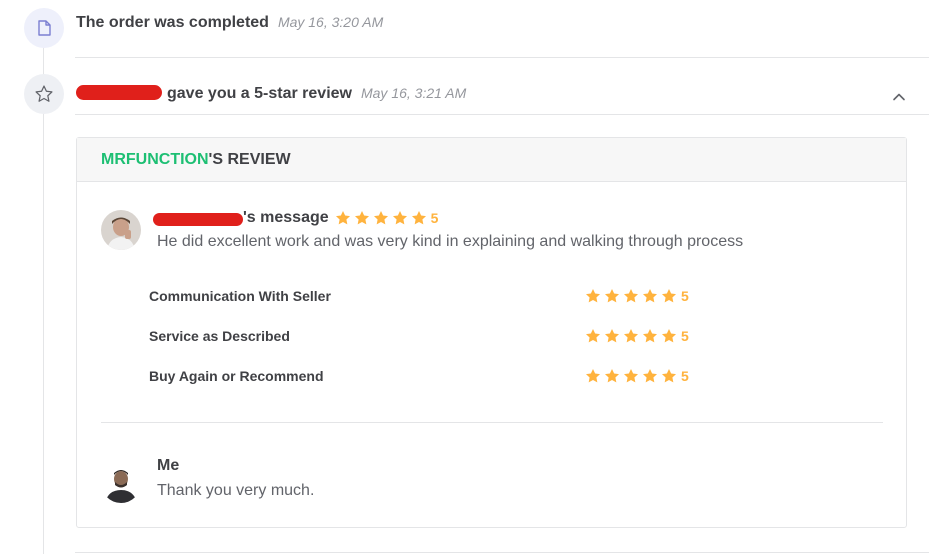  I want to click on review-header-label: 'S REVIEW, so click(249, 159).